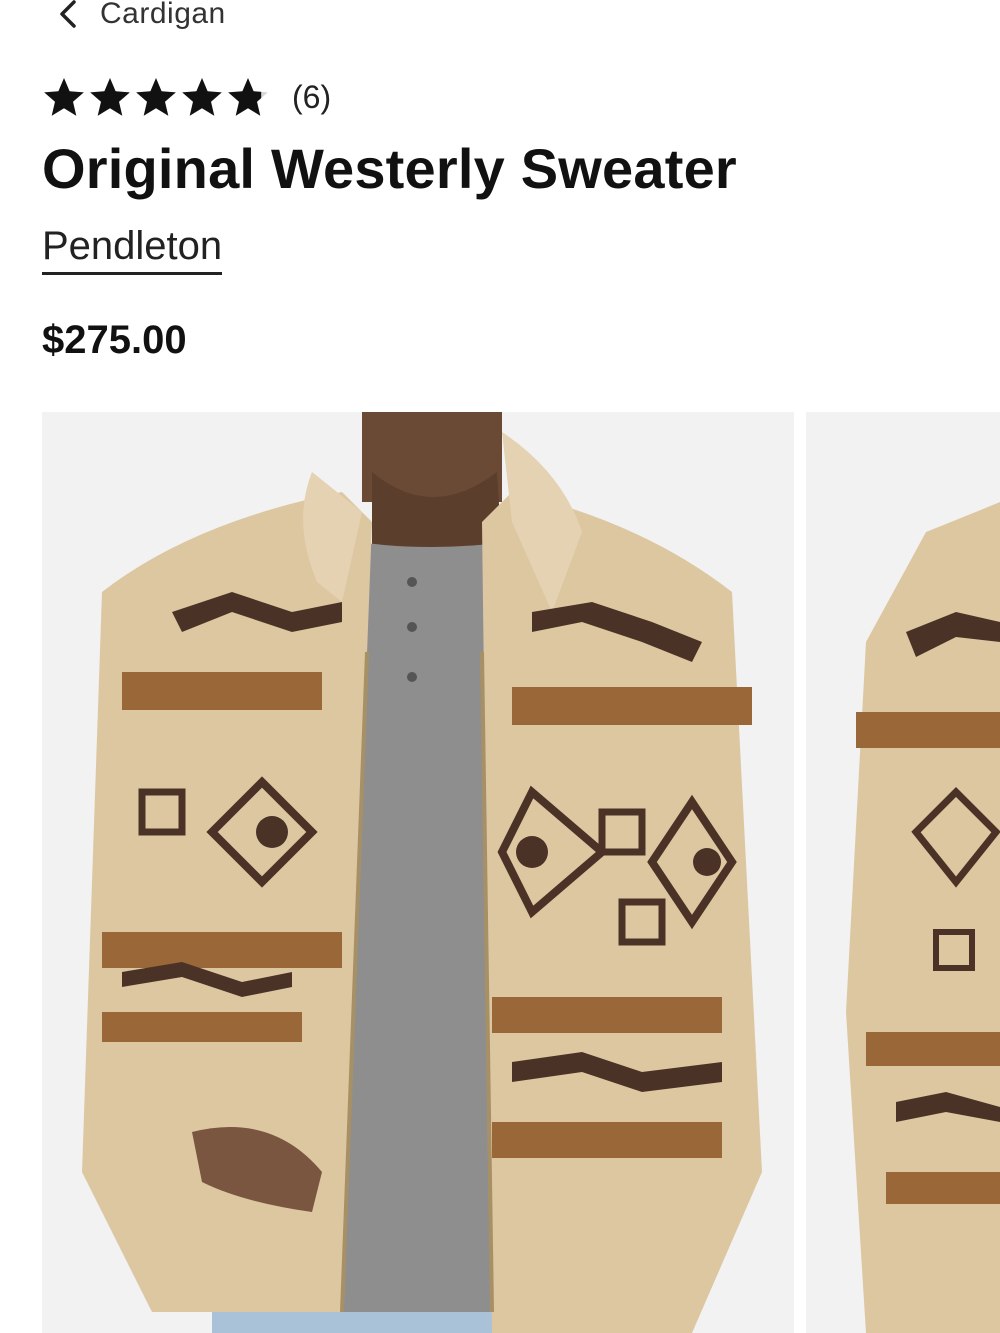 The height and width of the screenshot is (1333, 1000). What do you see at coordinates (163, 15) in the screenshot?
I see `back-link-label: Cardigan` at bounding box center [163, 15].